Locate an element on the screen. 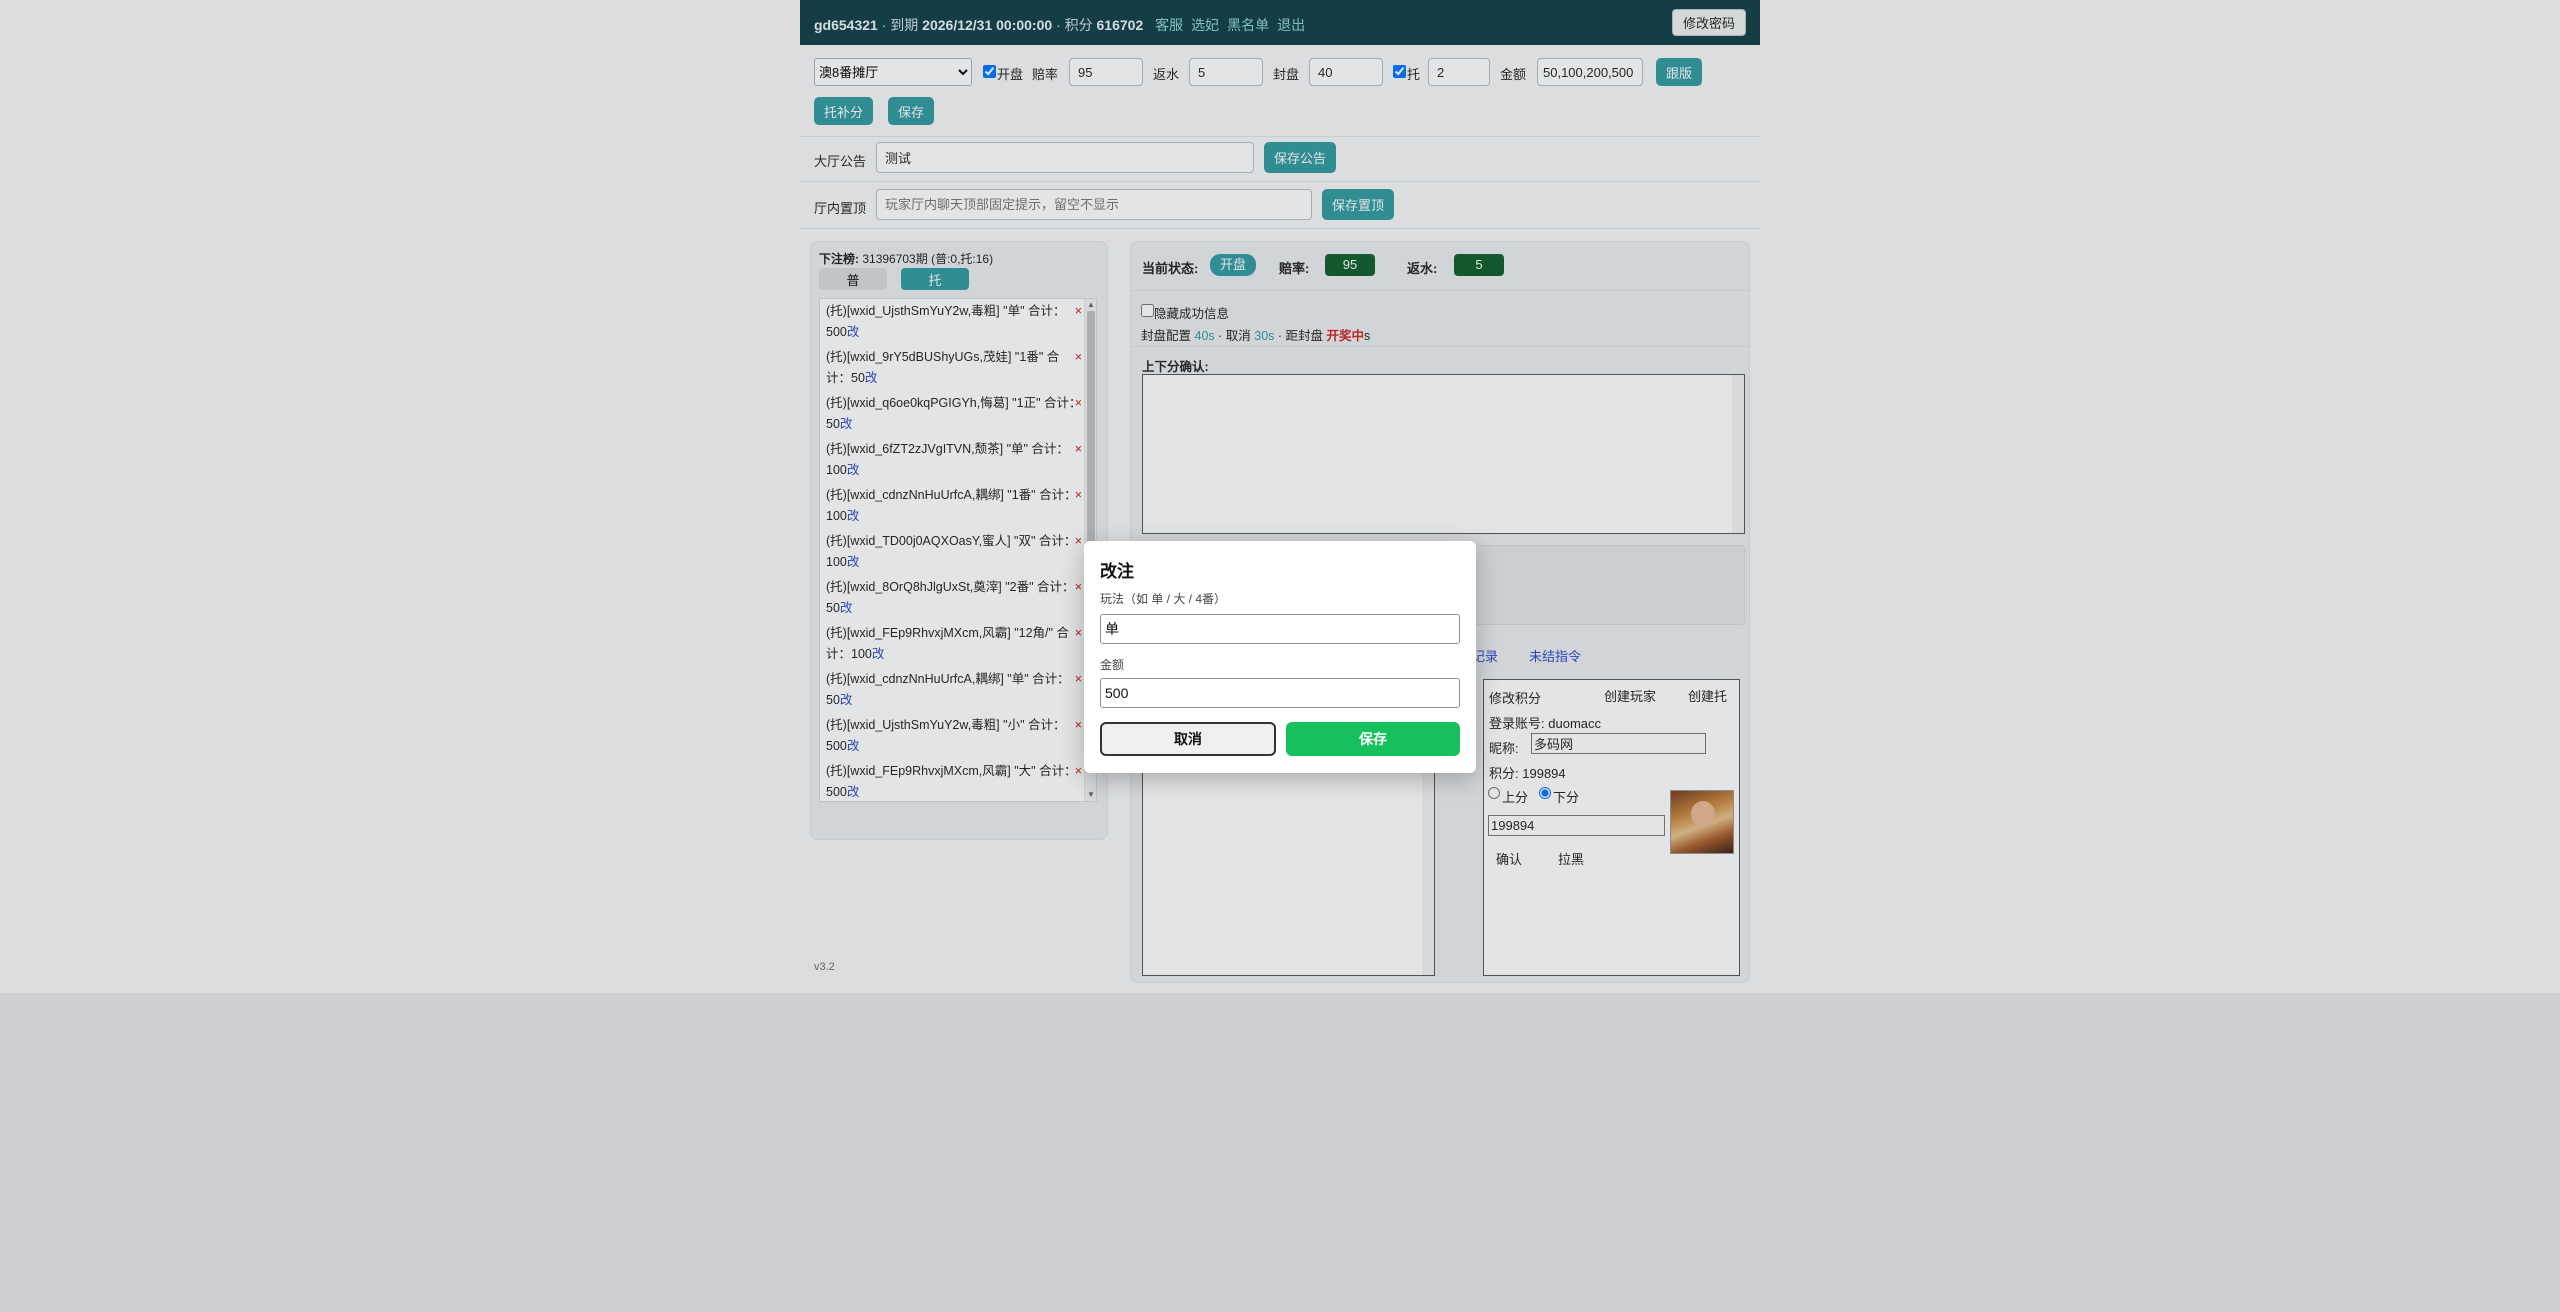 This screenshot has width=2560, height=1312. play-label: 玩法（如 单 / 大 / 4番） is located at coordinates (1163, 599).